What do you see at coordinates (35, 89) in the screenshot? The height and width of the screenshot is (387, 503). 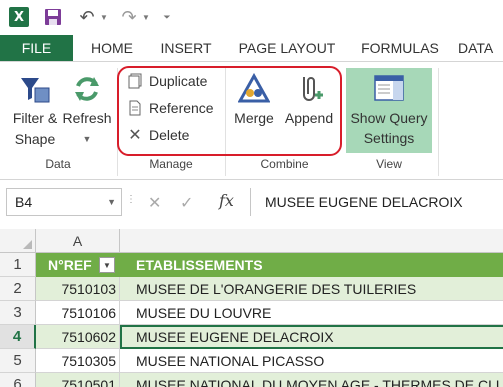 I see `filter-shape-icon` at bounding box center [35, 89].